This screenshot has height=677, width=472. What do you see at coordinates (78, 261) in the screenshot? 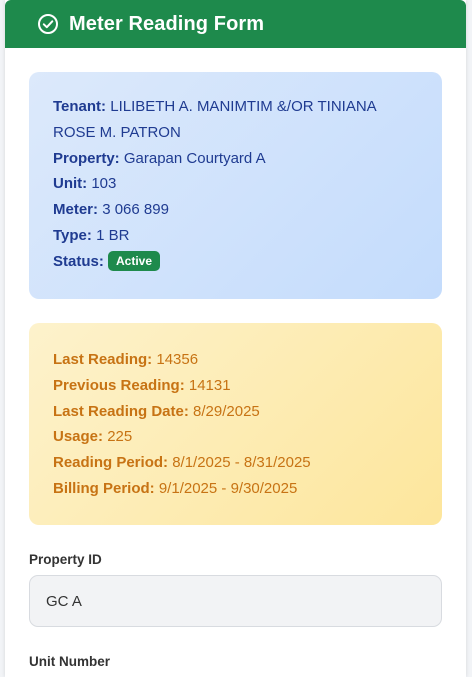
I see `status-label: Status:` at bounding box center [78, 261].